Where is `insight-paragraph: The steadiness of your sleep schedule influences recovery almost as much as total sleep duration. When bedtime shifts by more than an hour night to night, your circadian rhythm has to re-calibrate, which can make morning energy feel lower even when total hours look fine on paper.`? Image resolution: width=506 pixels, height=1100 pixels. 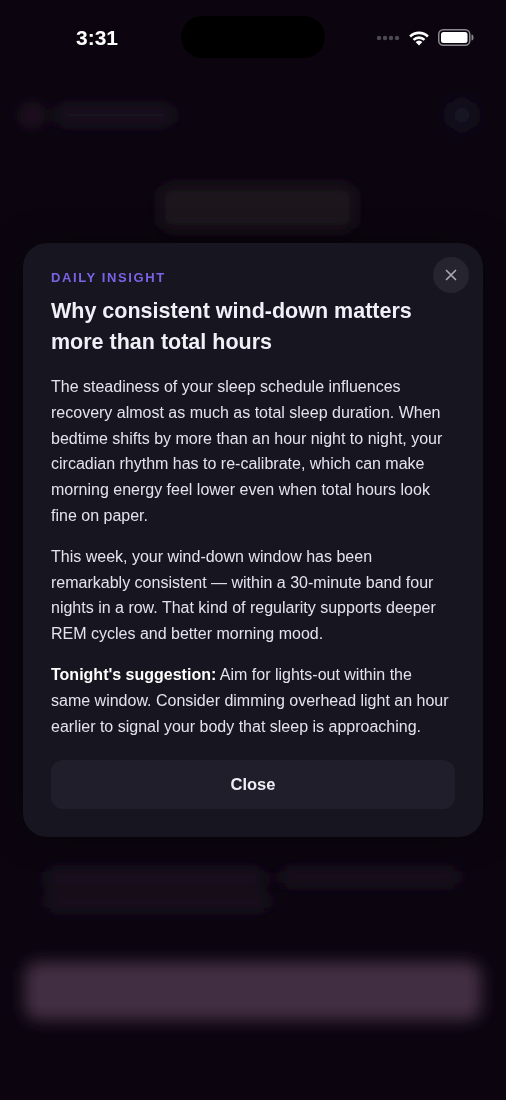
insight-paragraph: The steadiness of your sleep schedule influences recovery almost as much as total sleep duration. When bedtime shifts by more than an hour night to night, your circadian rhythm has to re-calibrate, which can make morning energy feel lower even when total hours look fine on paper. is located at coordinates (247, 451).